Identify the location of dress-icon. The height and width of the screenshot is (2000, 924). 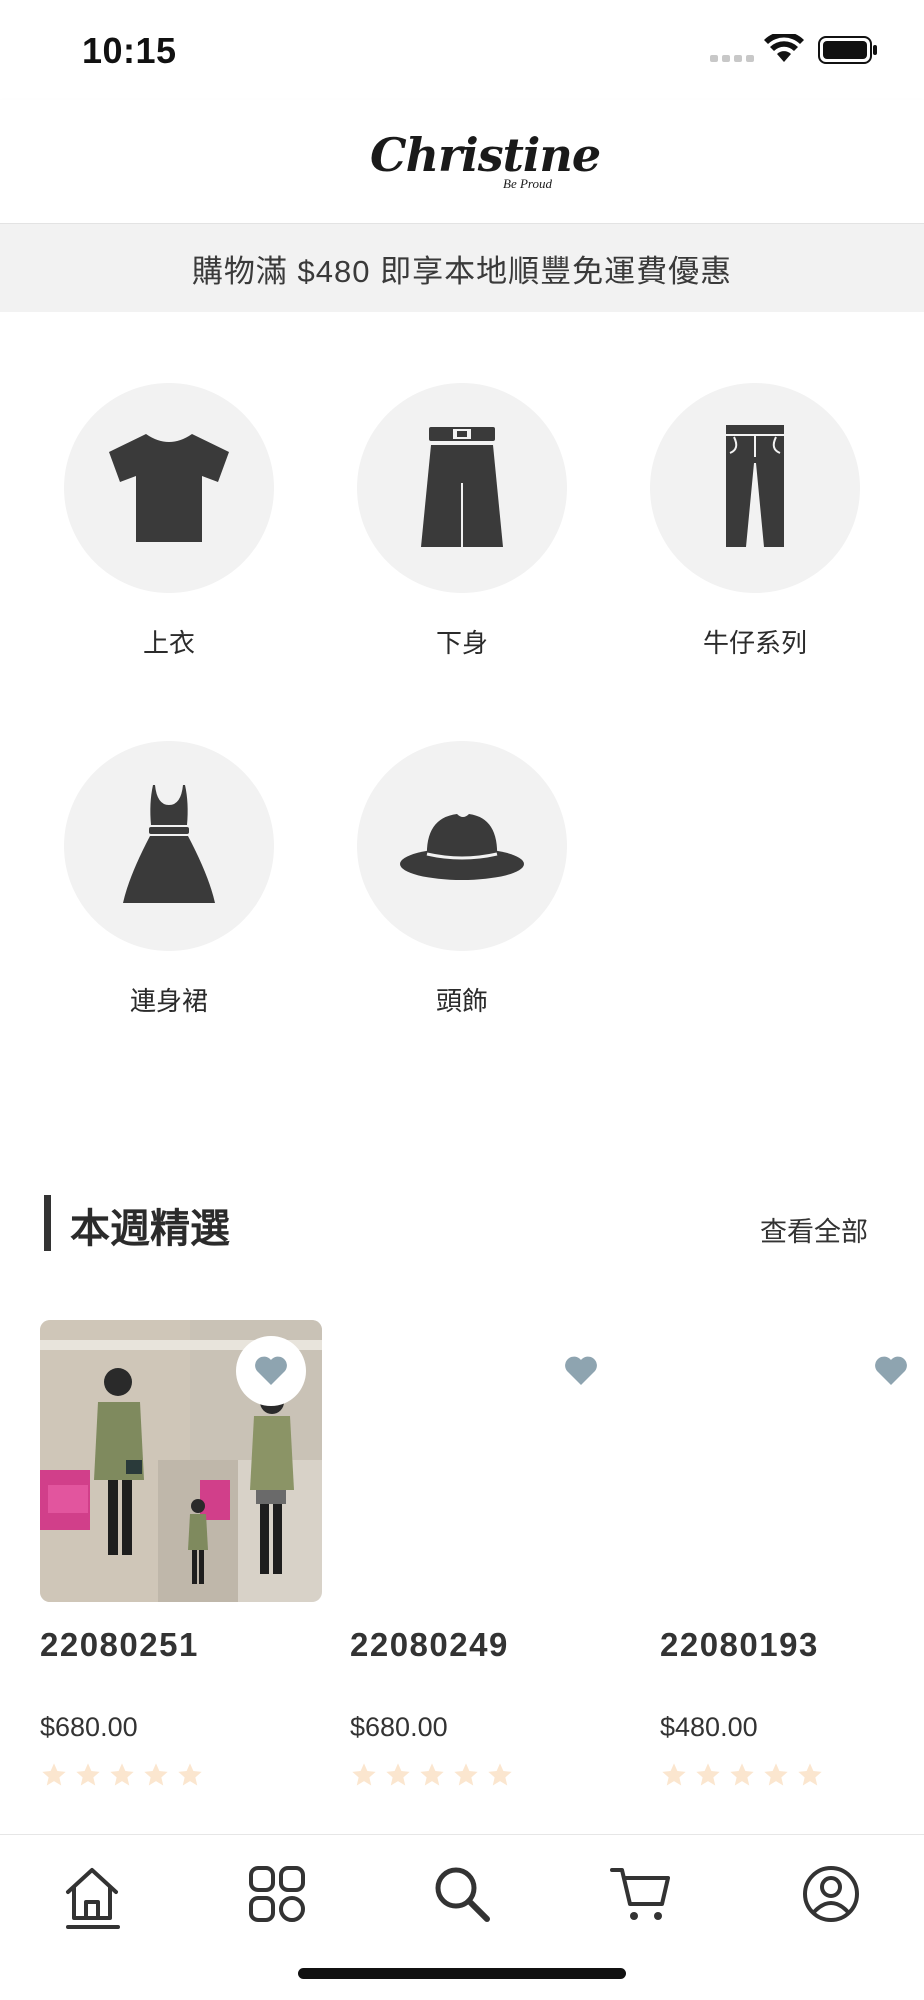
(169, 844).